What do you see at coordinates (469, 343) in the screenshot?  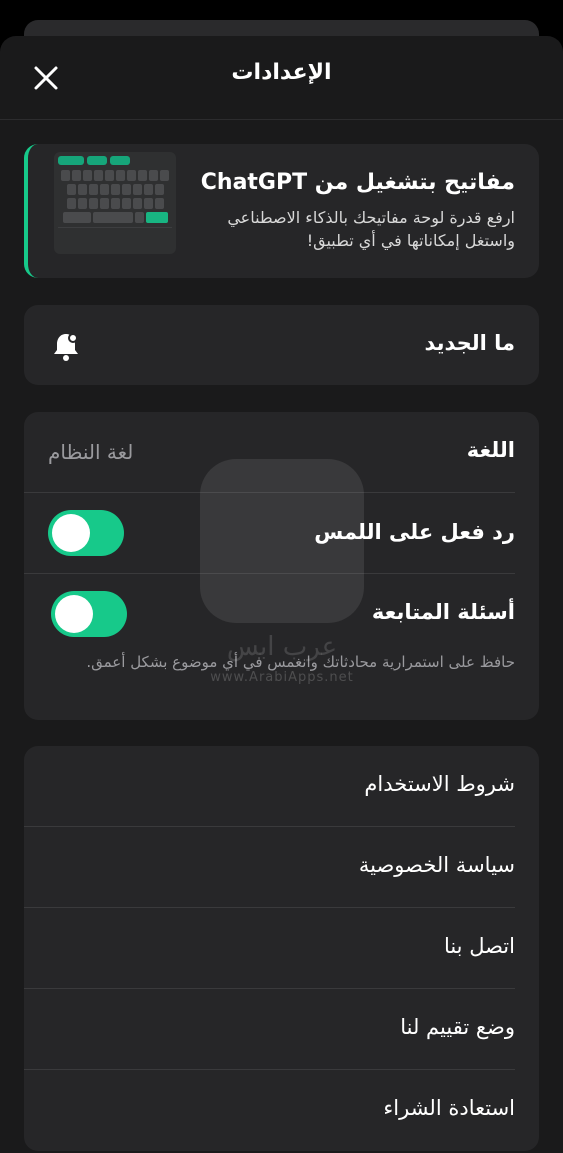 I see `whats-new-label: ما الجديد` at bounding box center [469, 343].